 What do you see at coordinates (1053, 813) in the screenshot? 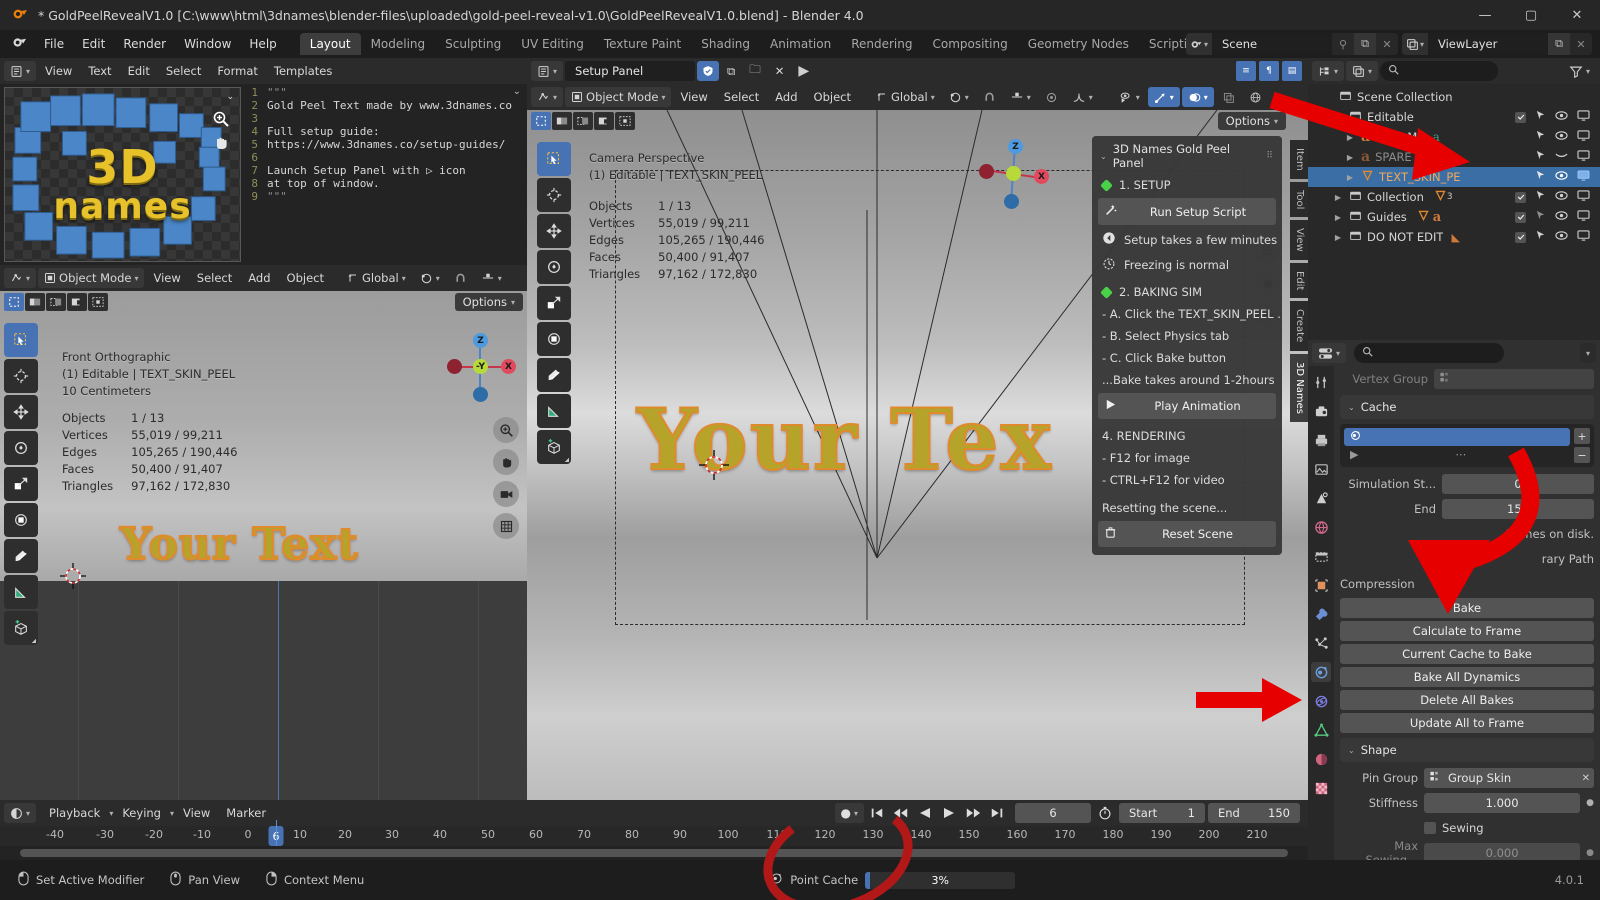
I see `current-frame-field: 6` at bounding box center [1053, 813].